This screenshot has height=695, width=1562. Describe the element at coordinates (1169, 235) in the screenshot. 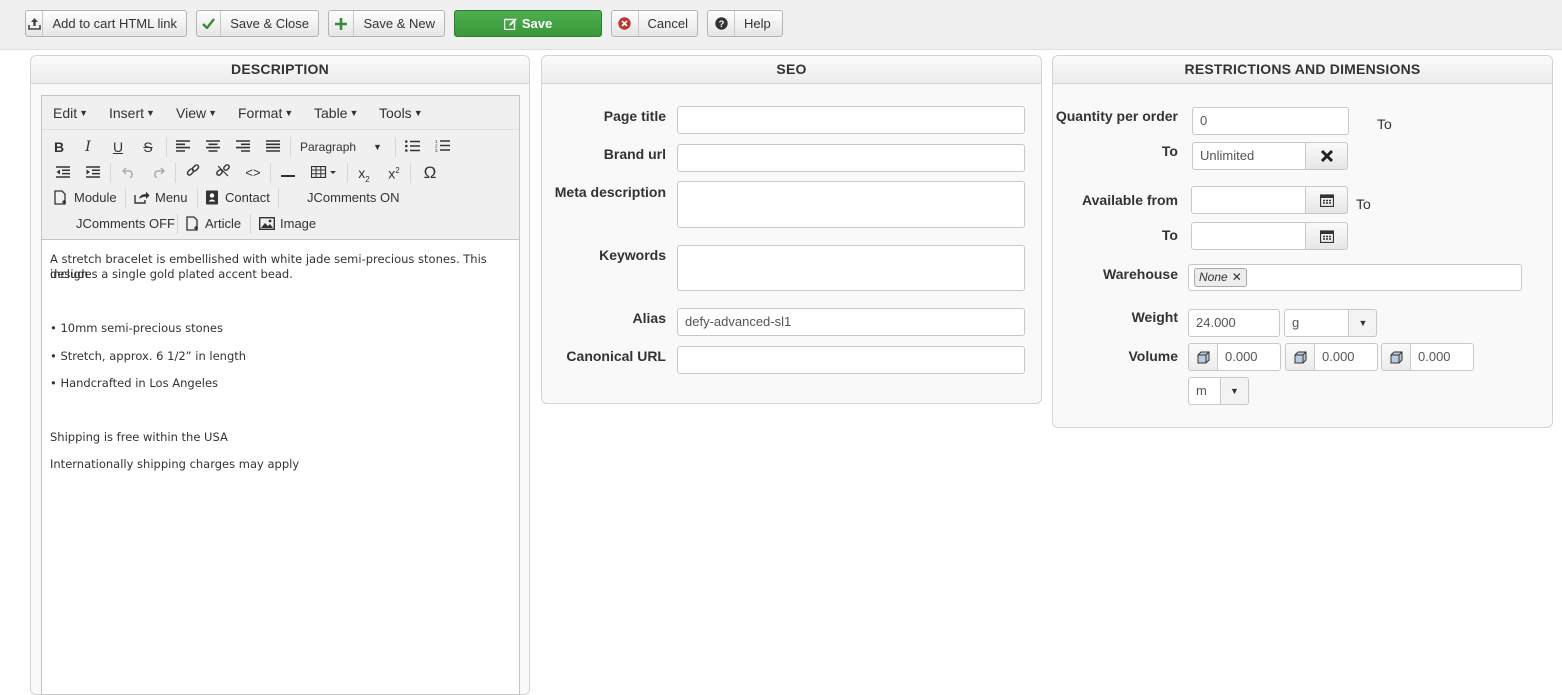

I see `available-to-label: To` at that location.